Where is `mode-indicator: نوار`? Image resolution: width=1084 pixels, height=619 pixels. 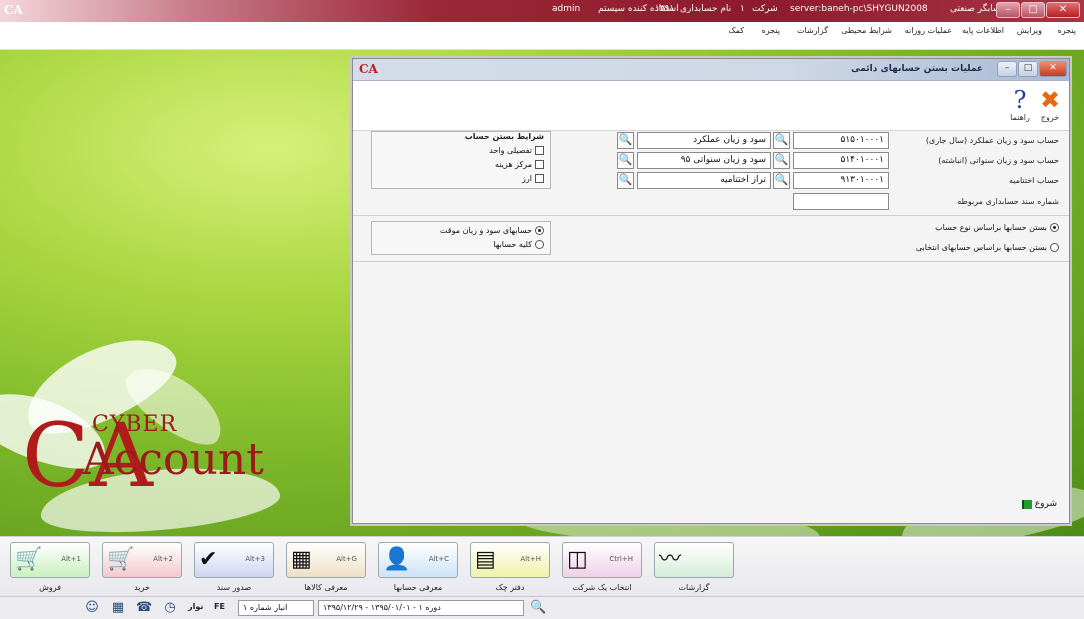
mode-indicator: نوار is located at coordinates (196, 606).